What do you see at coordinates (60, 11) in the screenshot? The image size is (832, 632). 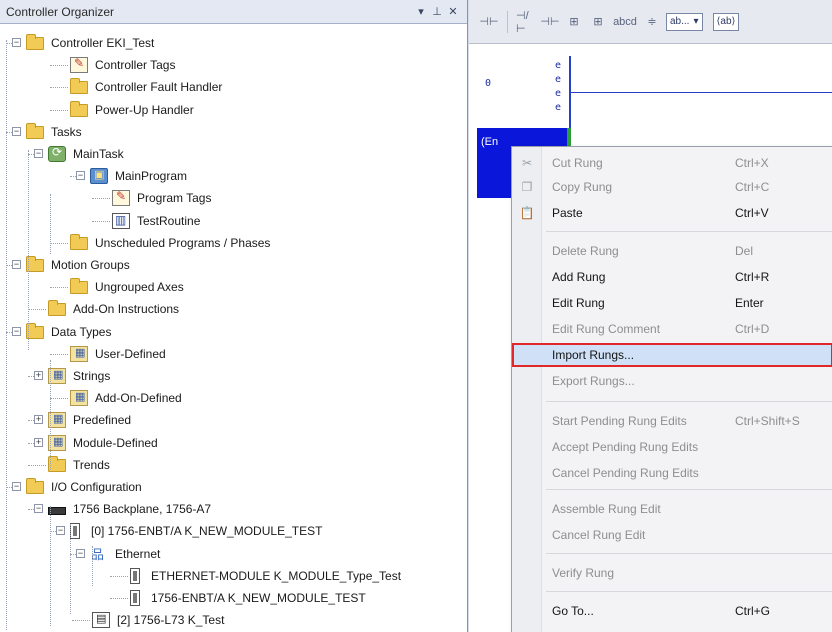 I see `organizer-title: Controller Organizer` at bounding box center [60, 11].